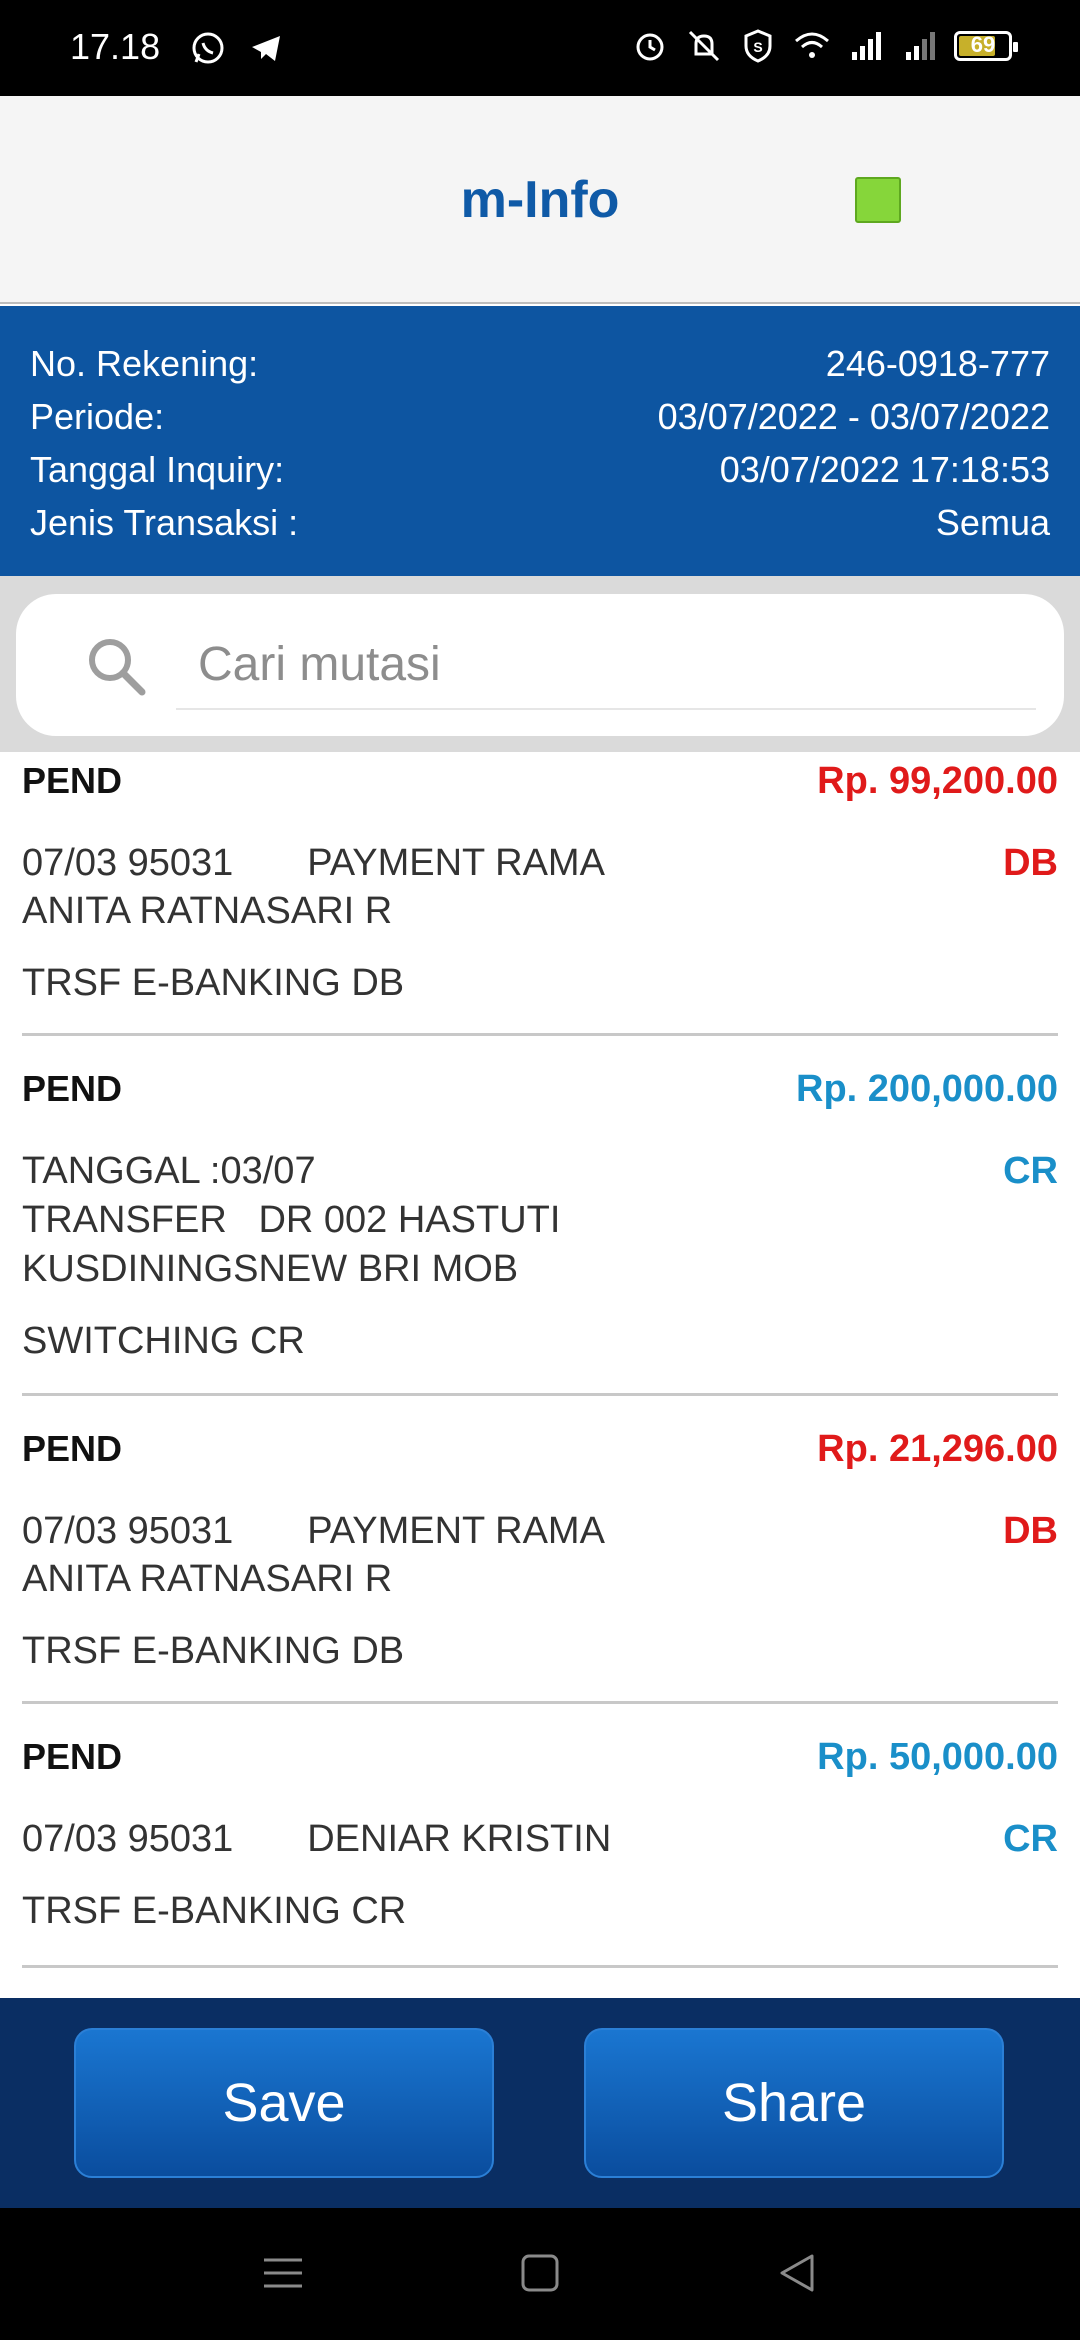  I want to click on inquiry-date-row: Tanggal Inquiry: 03/07/2022 17:18:53, so click(540, 470).